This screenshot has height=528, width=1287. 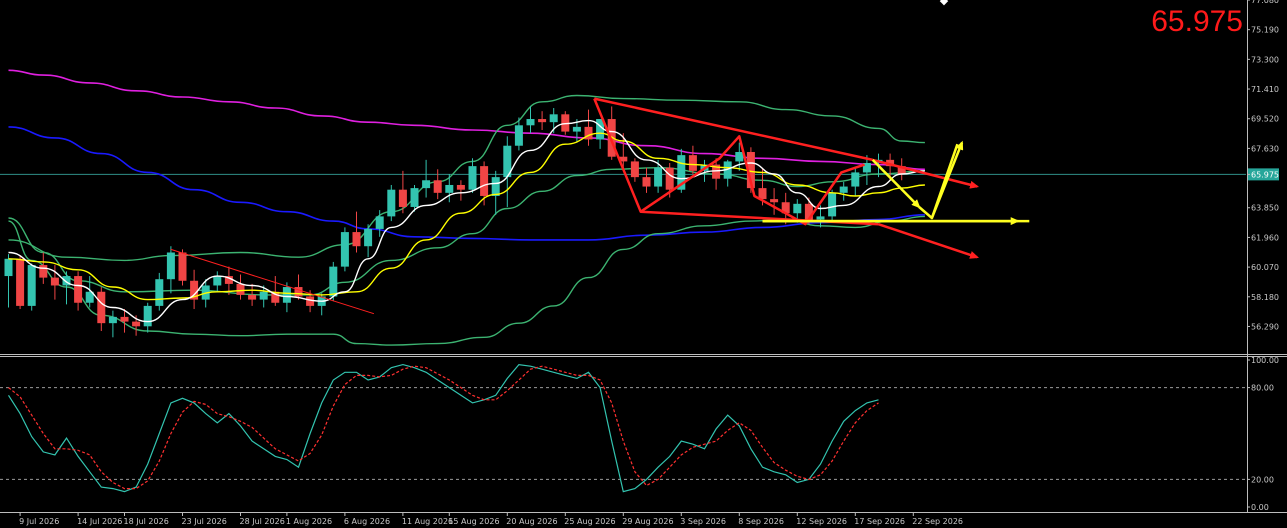 I want to click on current-price-tick-label: 65.975, so click(x=1265, y=174).